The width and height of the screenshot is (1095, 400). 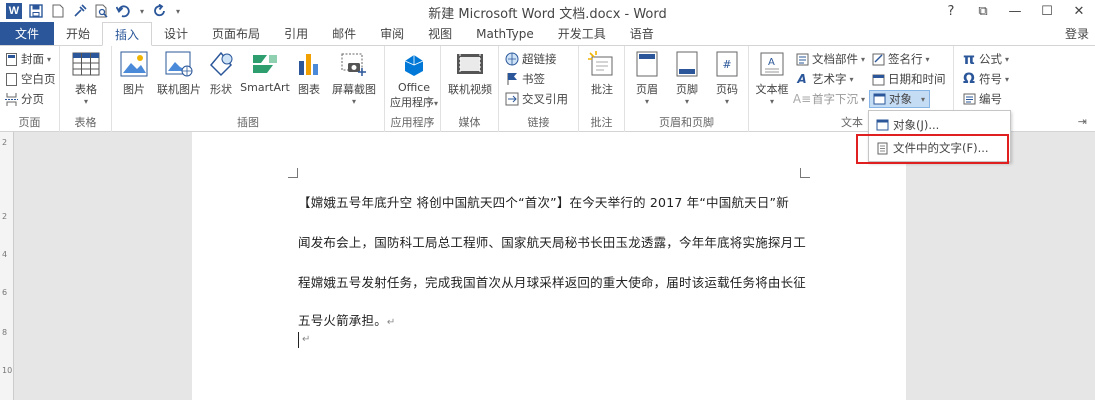 What do you see at coordinates (179, 64) in the screenshot?
I see `online-picture-icon` at bounding box center [179, 64].